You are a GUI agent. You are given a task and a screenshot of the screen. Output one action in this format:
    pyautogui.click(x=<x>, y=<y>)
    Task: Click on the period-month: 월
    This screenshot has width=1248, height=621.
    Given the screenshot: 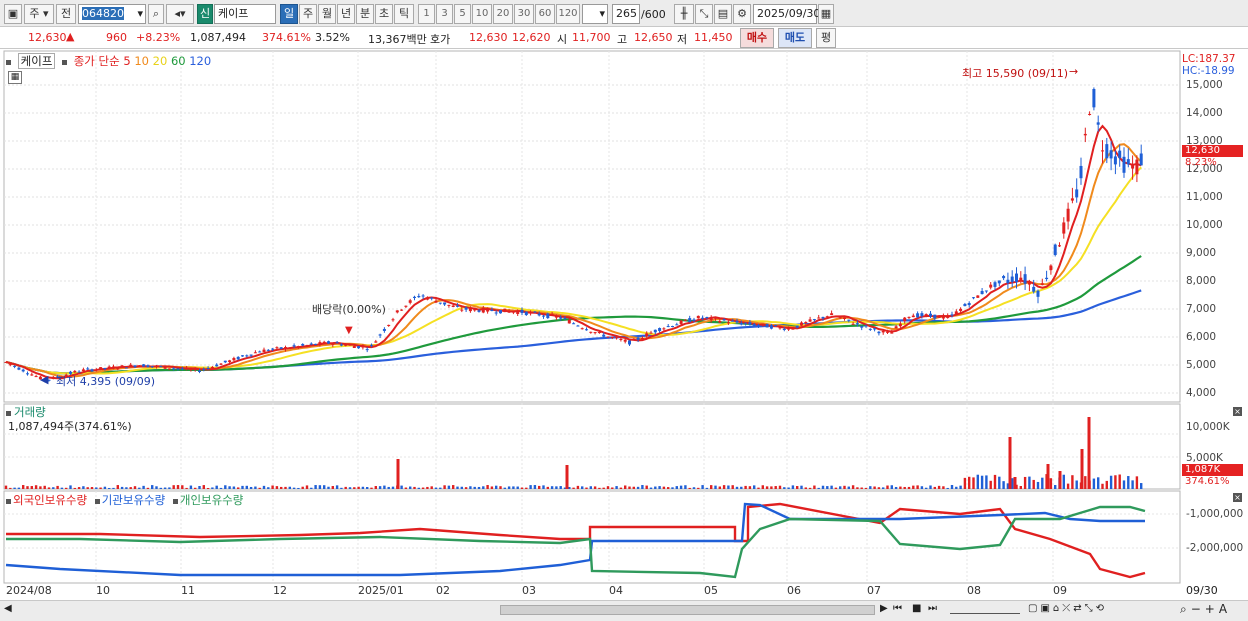 What is the action you would take?
    pyautogui.click(x=327, y=14)
    